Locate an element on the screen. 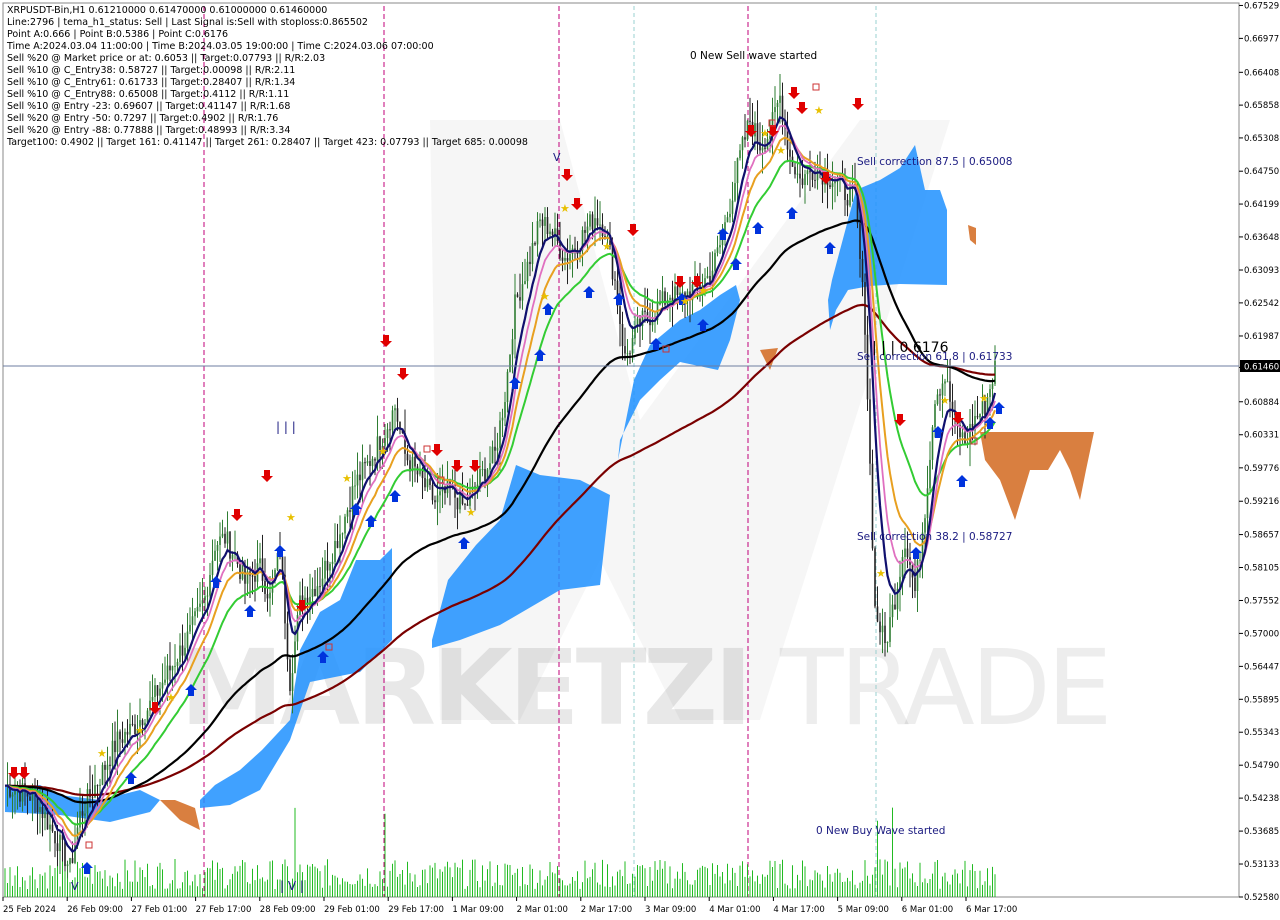 The height and width of the screenshot is (920, 1280). x-tick-label: 5 Mar 09:00 is located at coordinates (863, 910).